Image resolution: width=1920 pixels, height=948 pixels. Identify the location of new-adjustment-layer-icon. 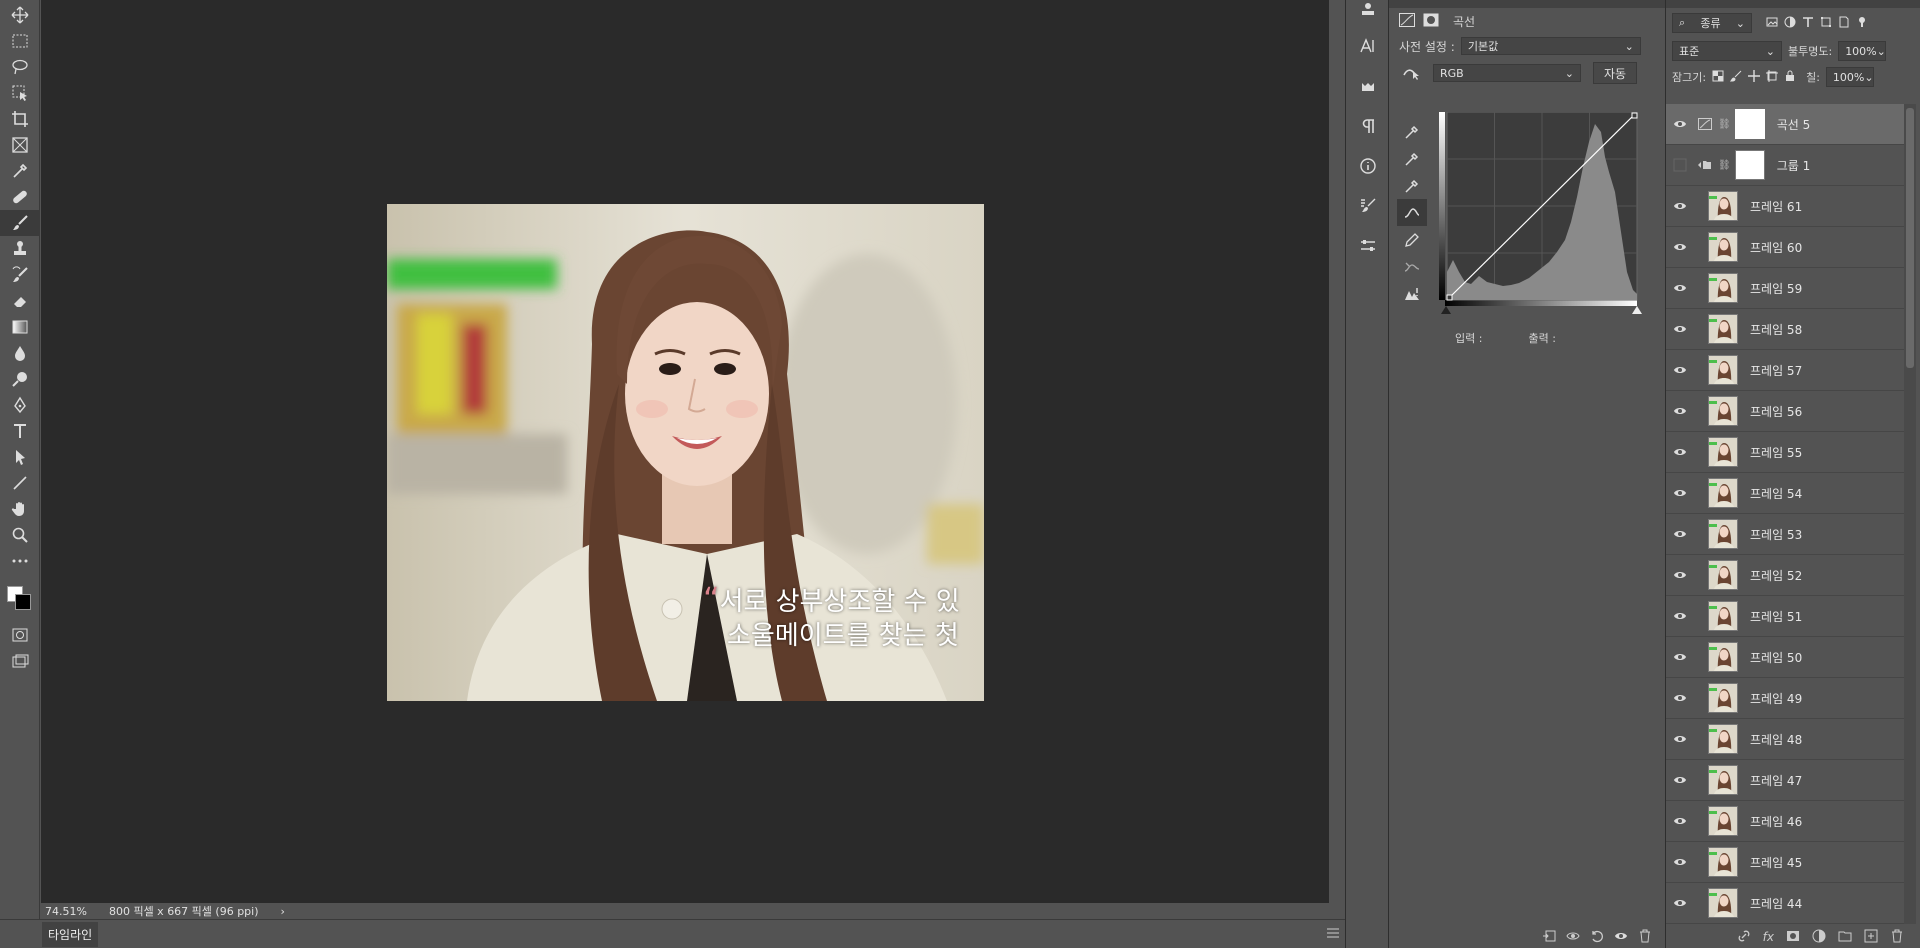
(1819, 937).